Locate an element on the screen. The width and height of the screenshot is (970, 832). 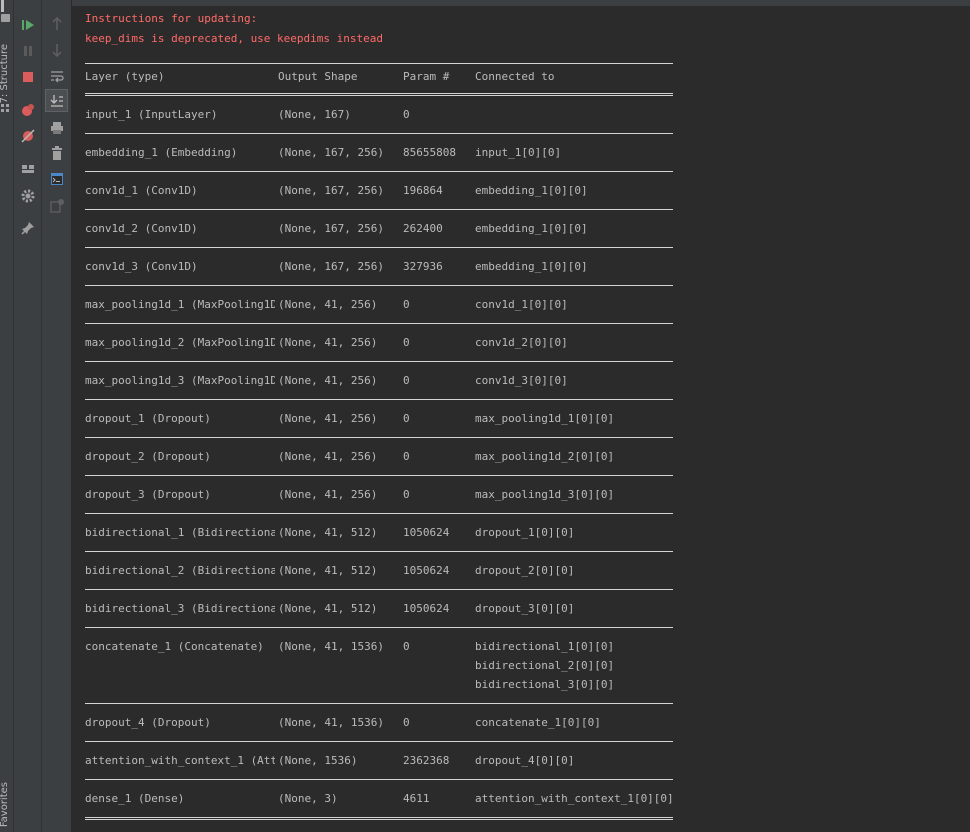
connected-to-cell: attention_with_context_1[0][0] is located at coordinates (574, 798).